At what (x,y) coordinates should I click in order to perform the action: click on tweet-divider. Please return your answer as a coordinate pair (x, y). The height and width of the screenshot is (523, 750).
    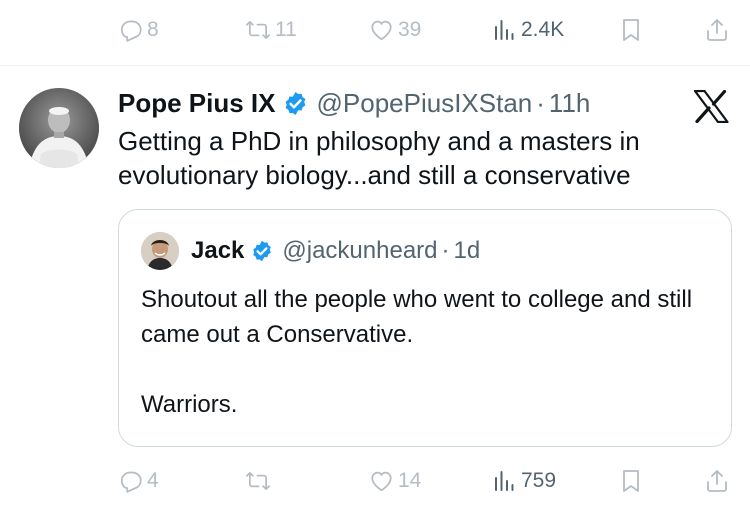
    Looking at the image, I should click on (375, 65).